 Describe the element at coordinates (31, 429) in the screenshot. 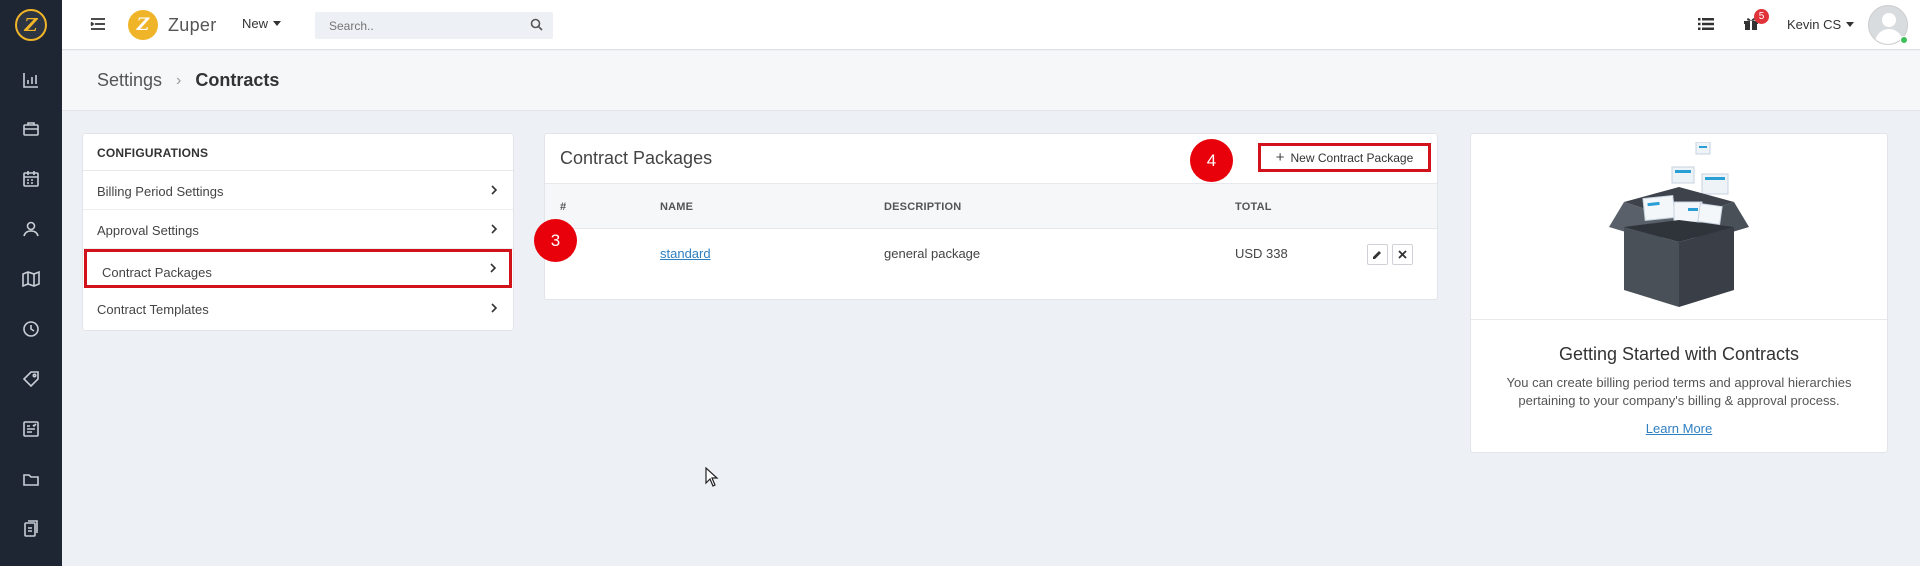

I see `reports-icon` at that location.